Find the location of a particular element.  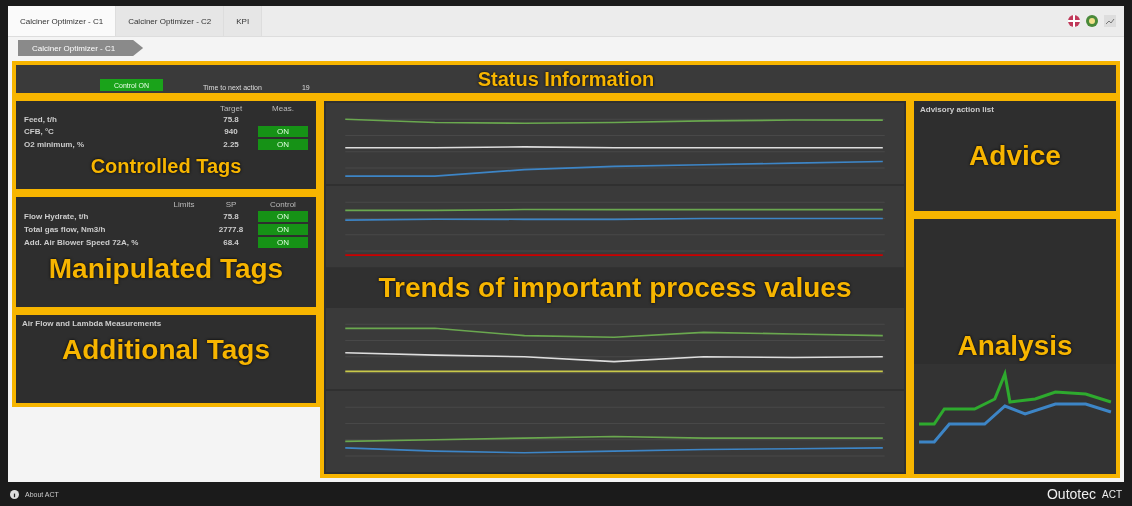

annotation-label: Advice is located at coordinates (1015, 156).